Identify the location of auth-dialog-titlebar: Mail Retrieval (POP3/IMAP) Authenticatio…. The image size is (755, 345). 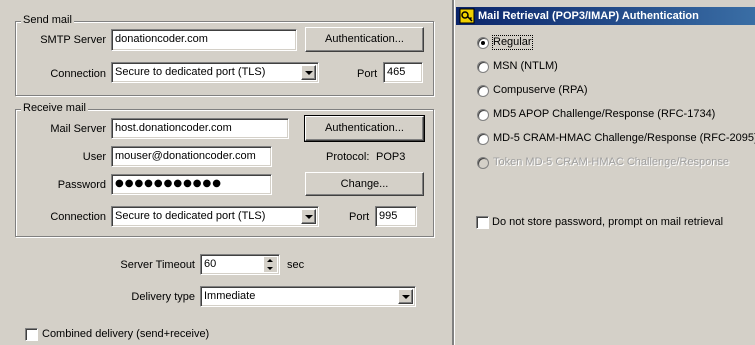
(605, 16).